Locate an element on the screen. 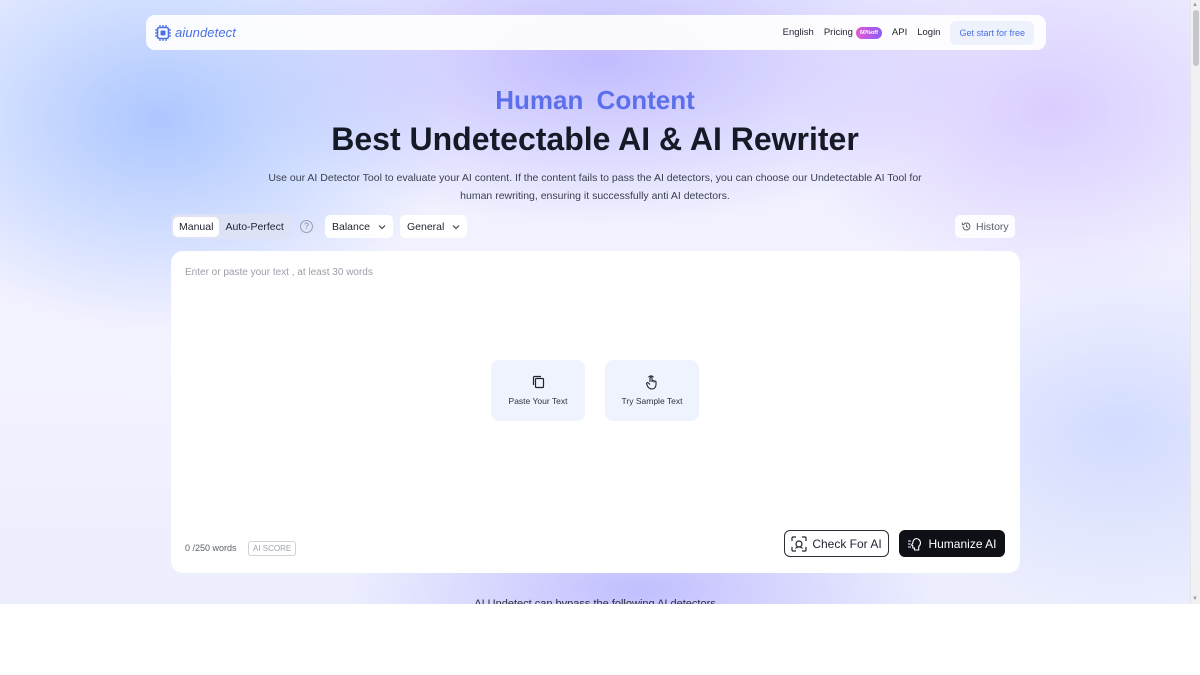 The image size is (1200, 675). humanize-ai-label: Humanize AI is located at coordinates (962, 543).